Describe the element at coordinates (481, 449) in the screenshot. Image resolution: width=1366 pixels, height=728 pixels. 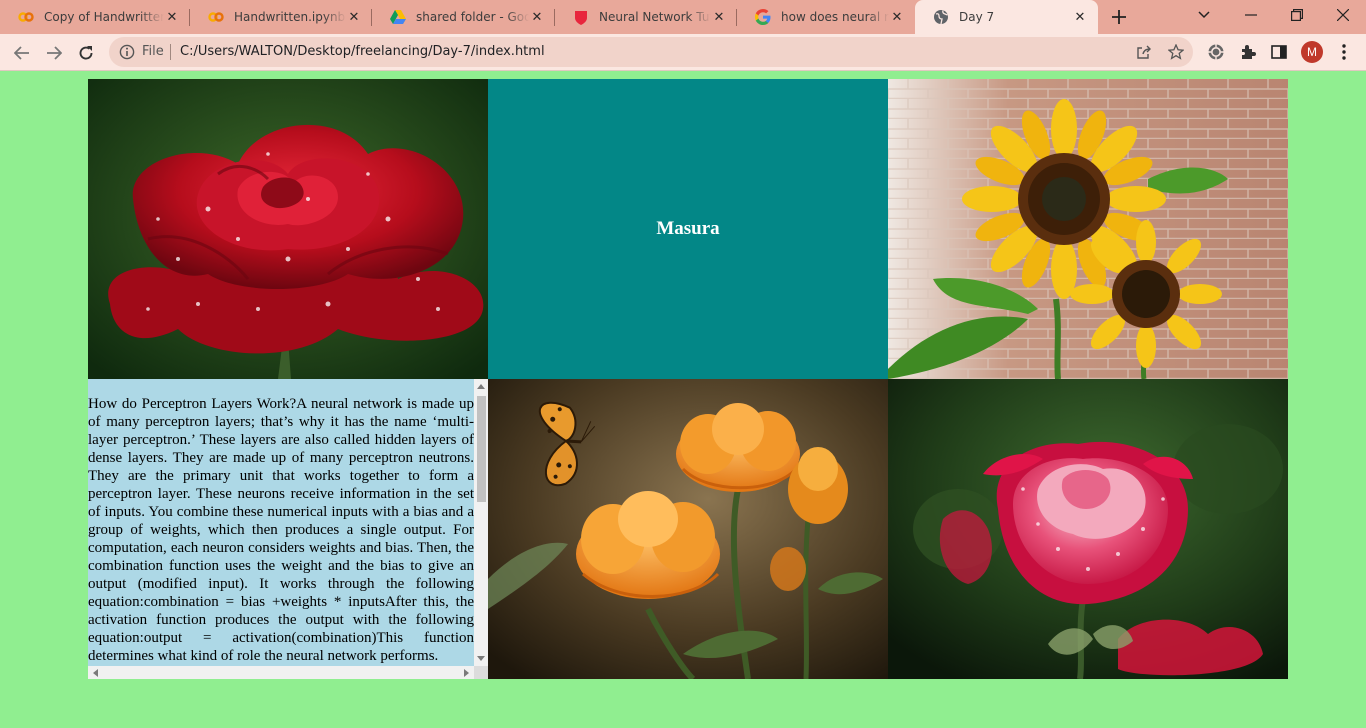
I see `scrollbar-thumb` at that location.